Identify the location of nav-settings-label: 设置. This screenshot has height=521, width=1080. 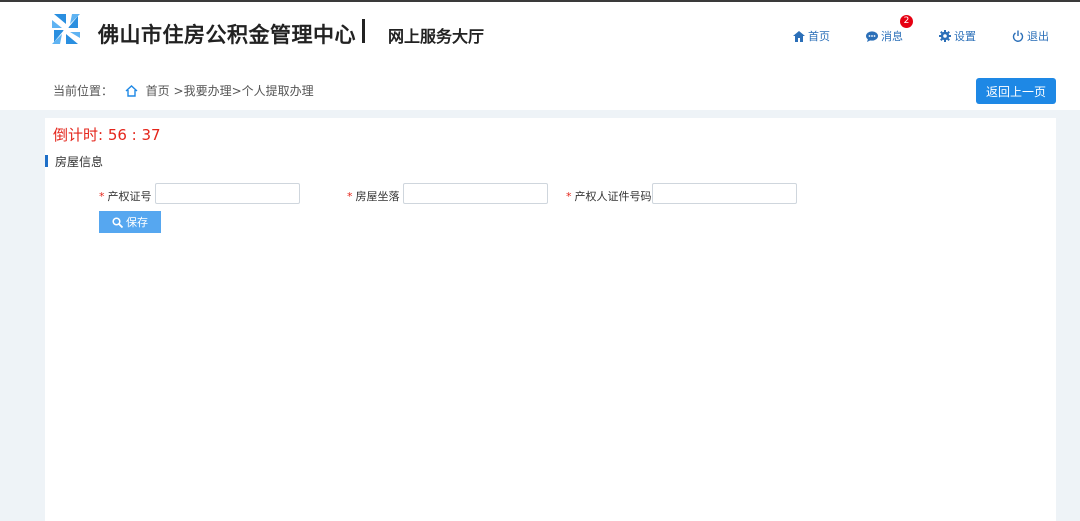
(965, 36).